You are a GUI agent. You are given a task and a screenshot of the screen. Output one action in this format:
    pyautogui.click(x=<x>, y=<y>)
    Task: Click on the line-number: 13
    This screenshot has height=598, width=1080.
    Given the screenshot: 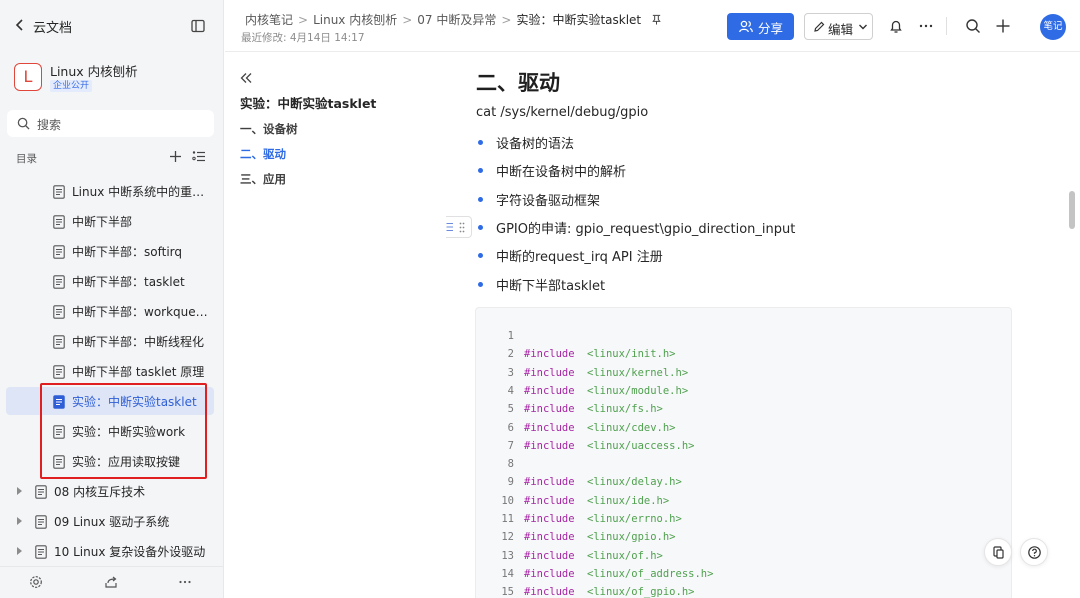 What is the action you would take?
    pyautogui.click(x=507, y=555)
    